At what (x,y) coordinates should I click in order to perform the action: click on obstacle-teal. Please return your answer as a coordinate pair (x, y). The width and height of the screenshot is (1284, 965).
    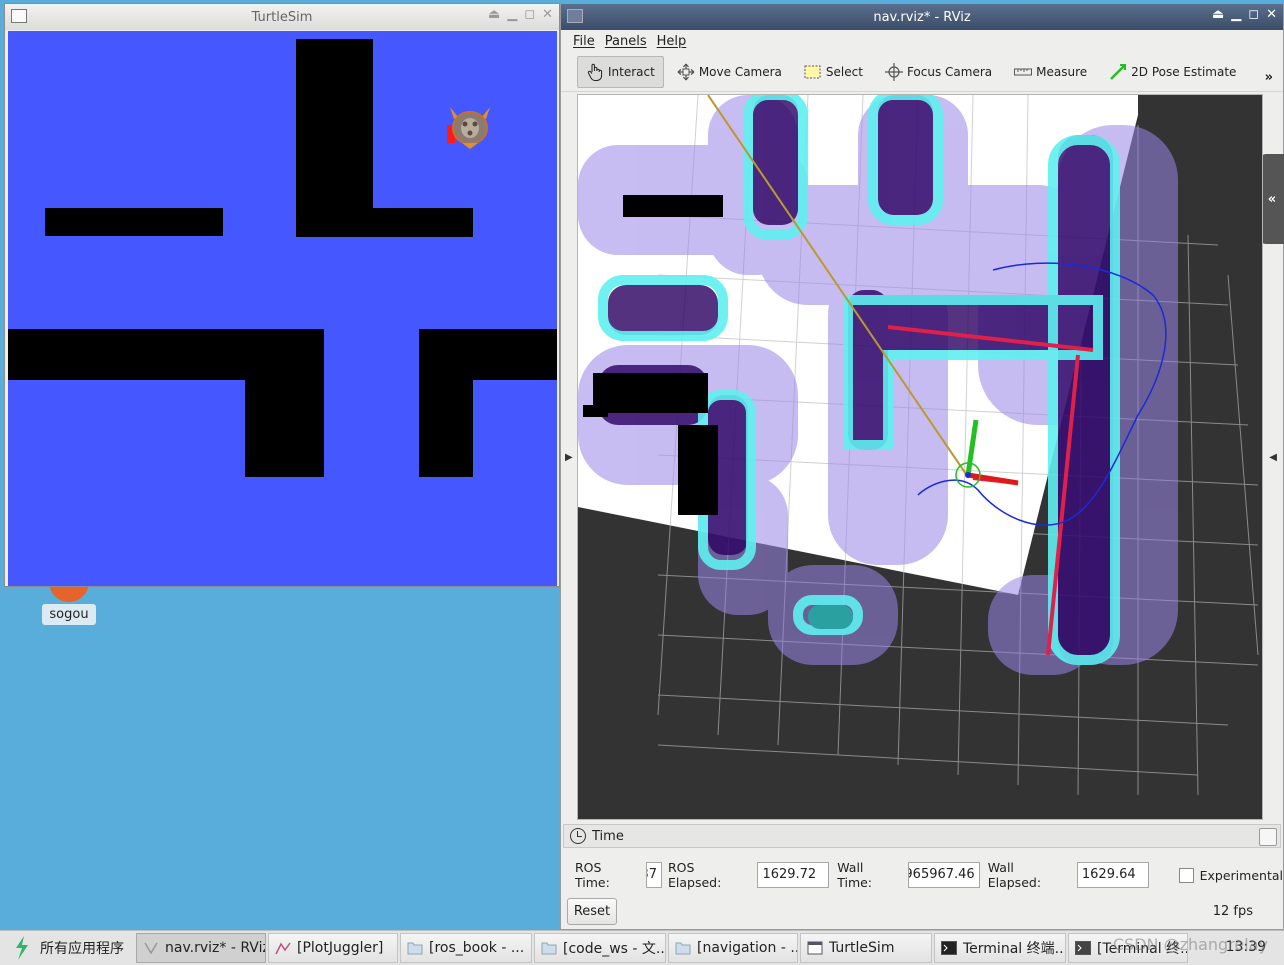
    Looking at the image, I should click on (830, 617).